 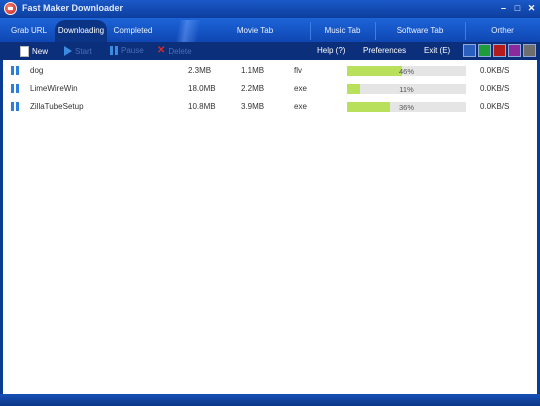 I want to click on progress-bar: 46%, so click(x=406, y=71).